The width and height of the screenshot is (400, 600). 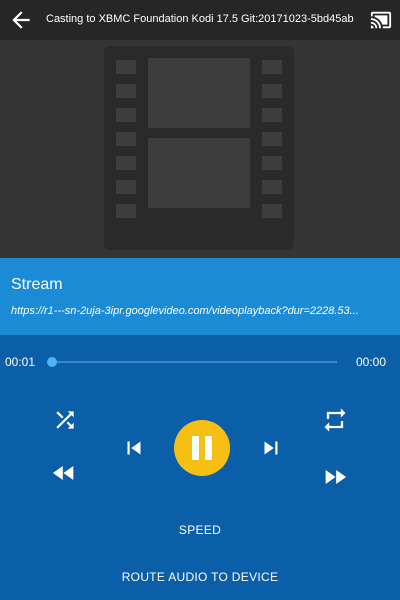 What do you see at coordinates (200, 530) in the screenshot?
I see `speed-button: SPEED` at bounding box center [200, 530].